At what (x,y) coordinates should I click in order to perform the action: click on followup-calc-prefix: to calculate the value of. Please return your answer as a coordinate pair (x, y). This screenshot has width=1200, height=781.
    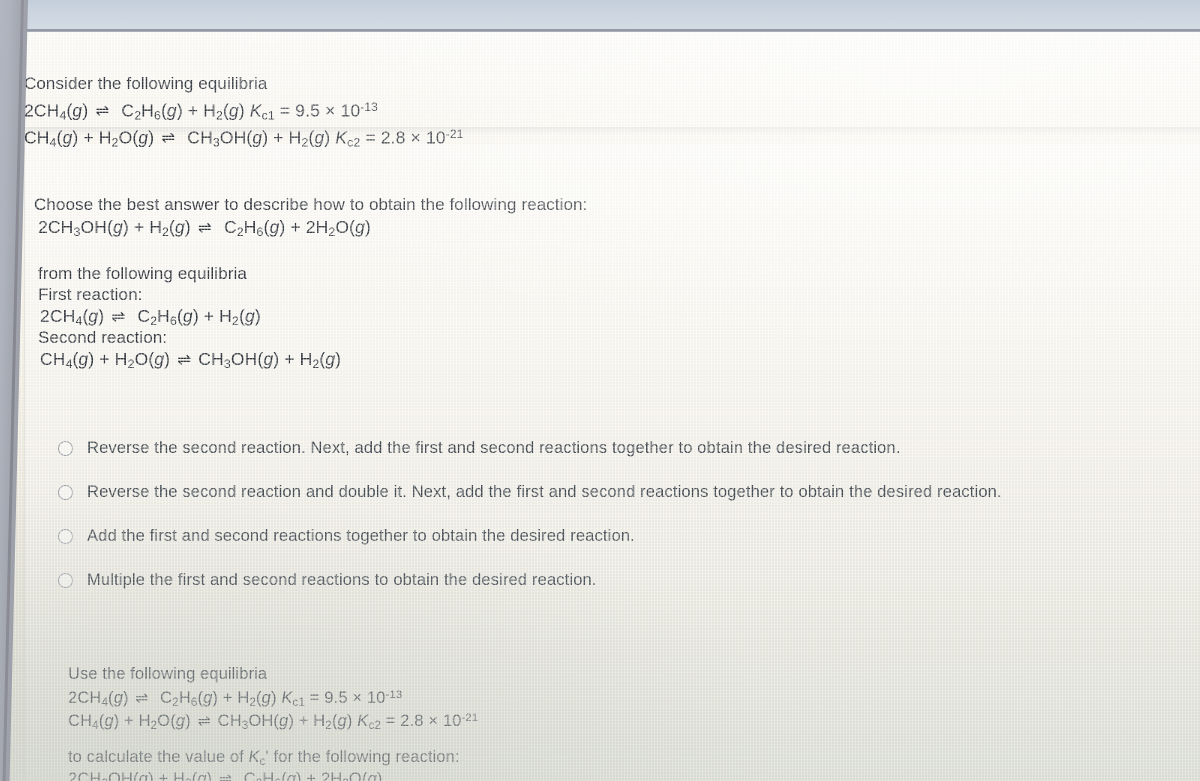
    Looking at the image, I should click on (158, 757).